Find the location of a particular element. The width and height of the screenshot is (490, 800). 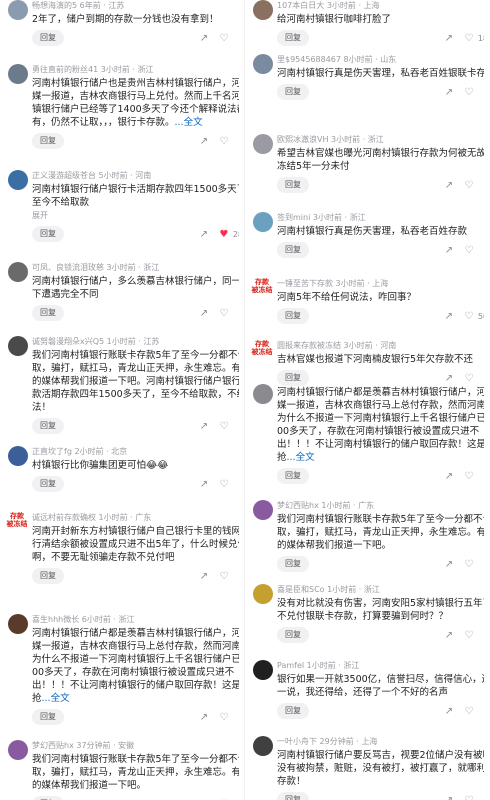

username: 签到mini is located at coordinates (293, 217).